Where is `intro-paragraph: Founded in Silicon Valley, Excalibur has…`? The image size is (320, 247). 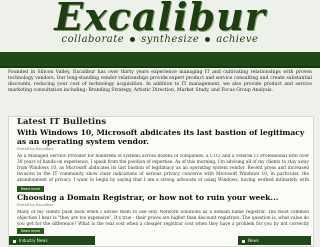 intro-paragraph: Founded in Silicon Valley, Excalibur has… is located at coordinates (160, 81).